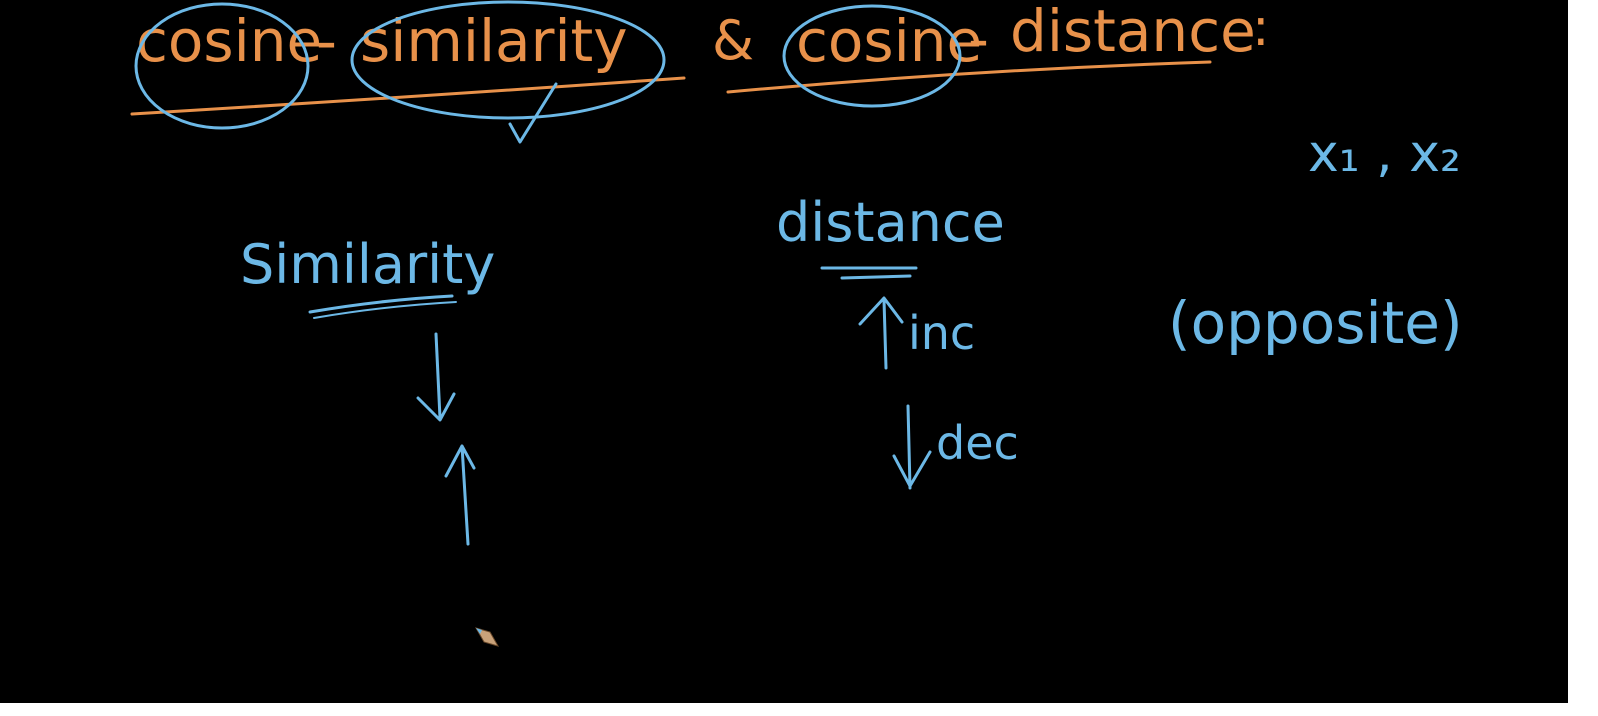 This screenshot has width=1598, height=716. What do you see at coordinates (969, 77) in the screenshot?
I see `heading-underline-right` at bounding box center [969, 77].